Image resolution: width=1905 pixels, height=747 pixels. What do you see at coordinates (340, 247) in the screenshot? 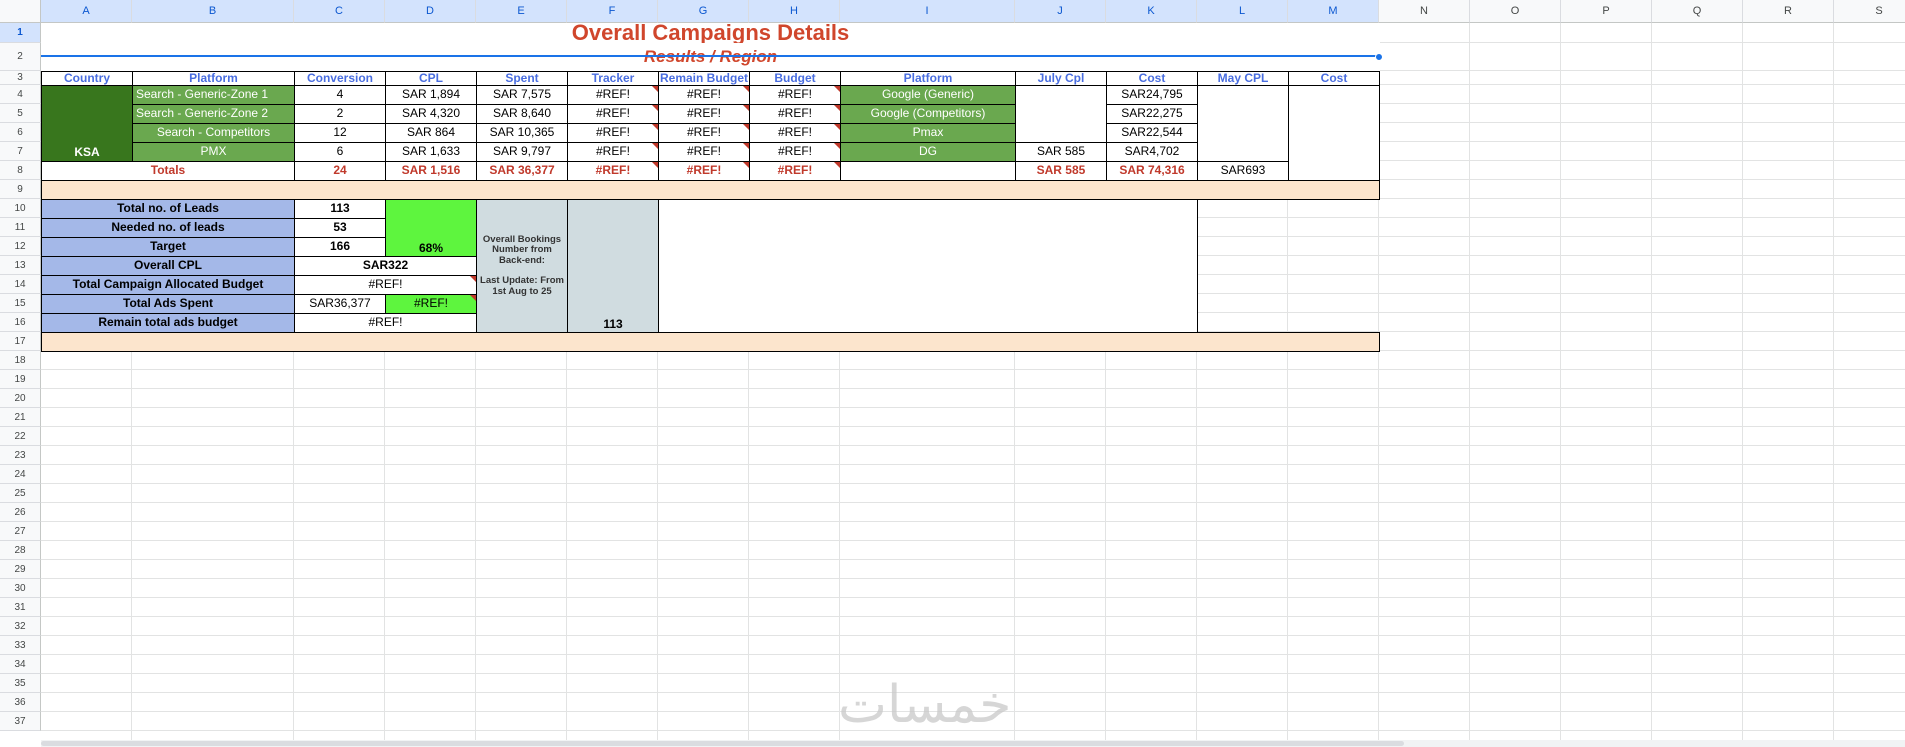
I see `target-value: 166` at bounding box center [340, 247].